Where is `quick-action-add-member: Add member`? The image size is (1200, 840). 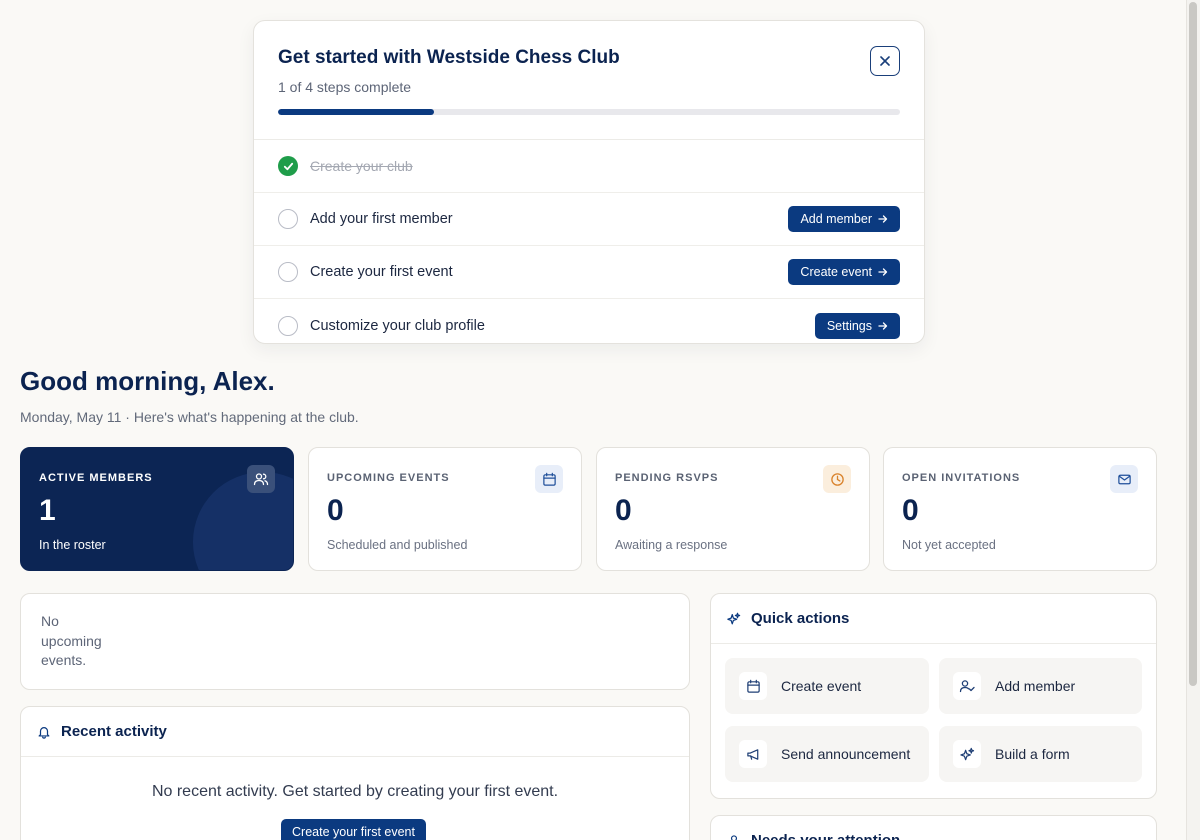 quick-action-add-member: Add member is located at coordinates (1040, 686).